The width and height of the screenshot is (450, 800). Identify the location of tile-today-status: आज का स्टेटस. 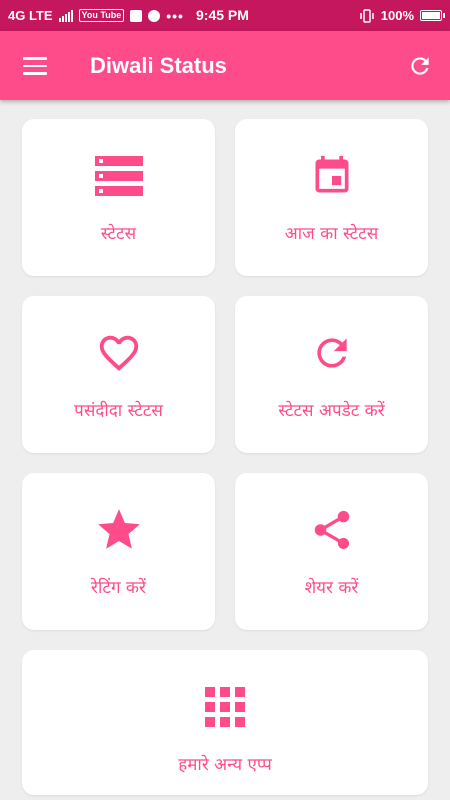
(331, 197).